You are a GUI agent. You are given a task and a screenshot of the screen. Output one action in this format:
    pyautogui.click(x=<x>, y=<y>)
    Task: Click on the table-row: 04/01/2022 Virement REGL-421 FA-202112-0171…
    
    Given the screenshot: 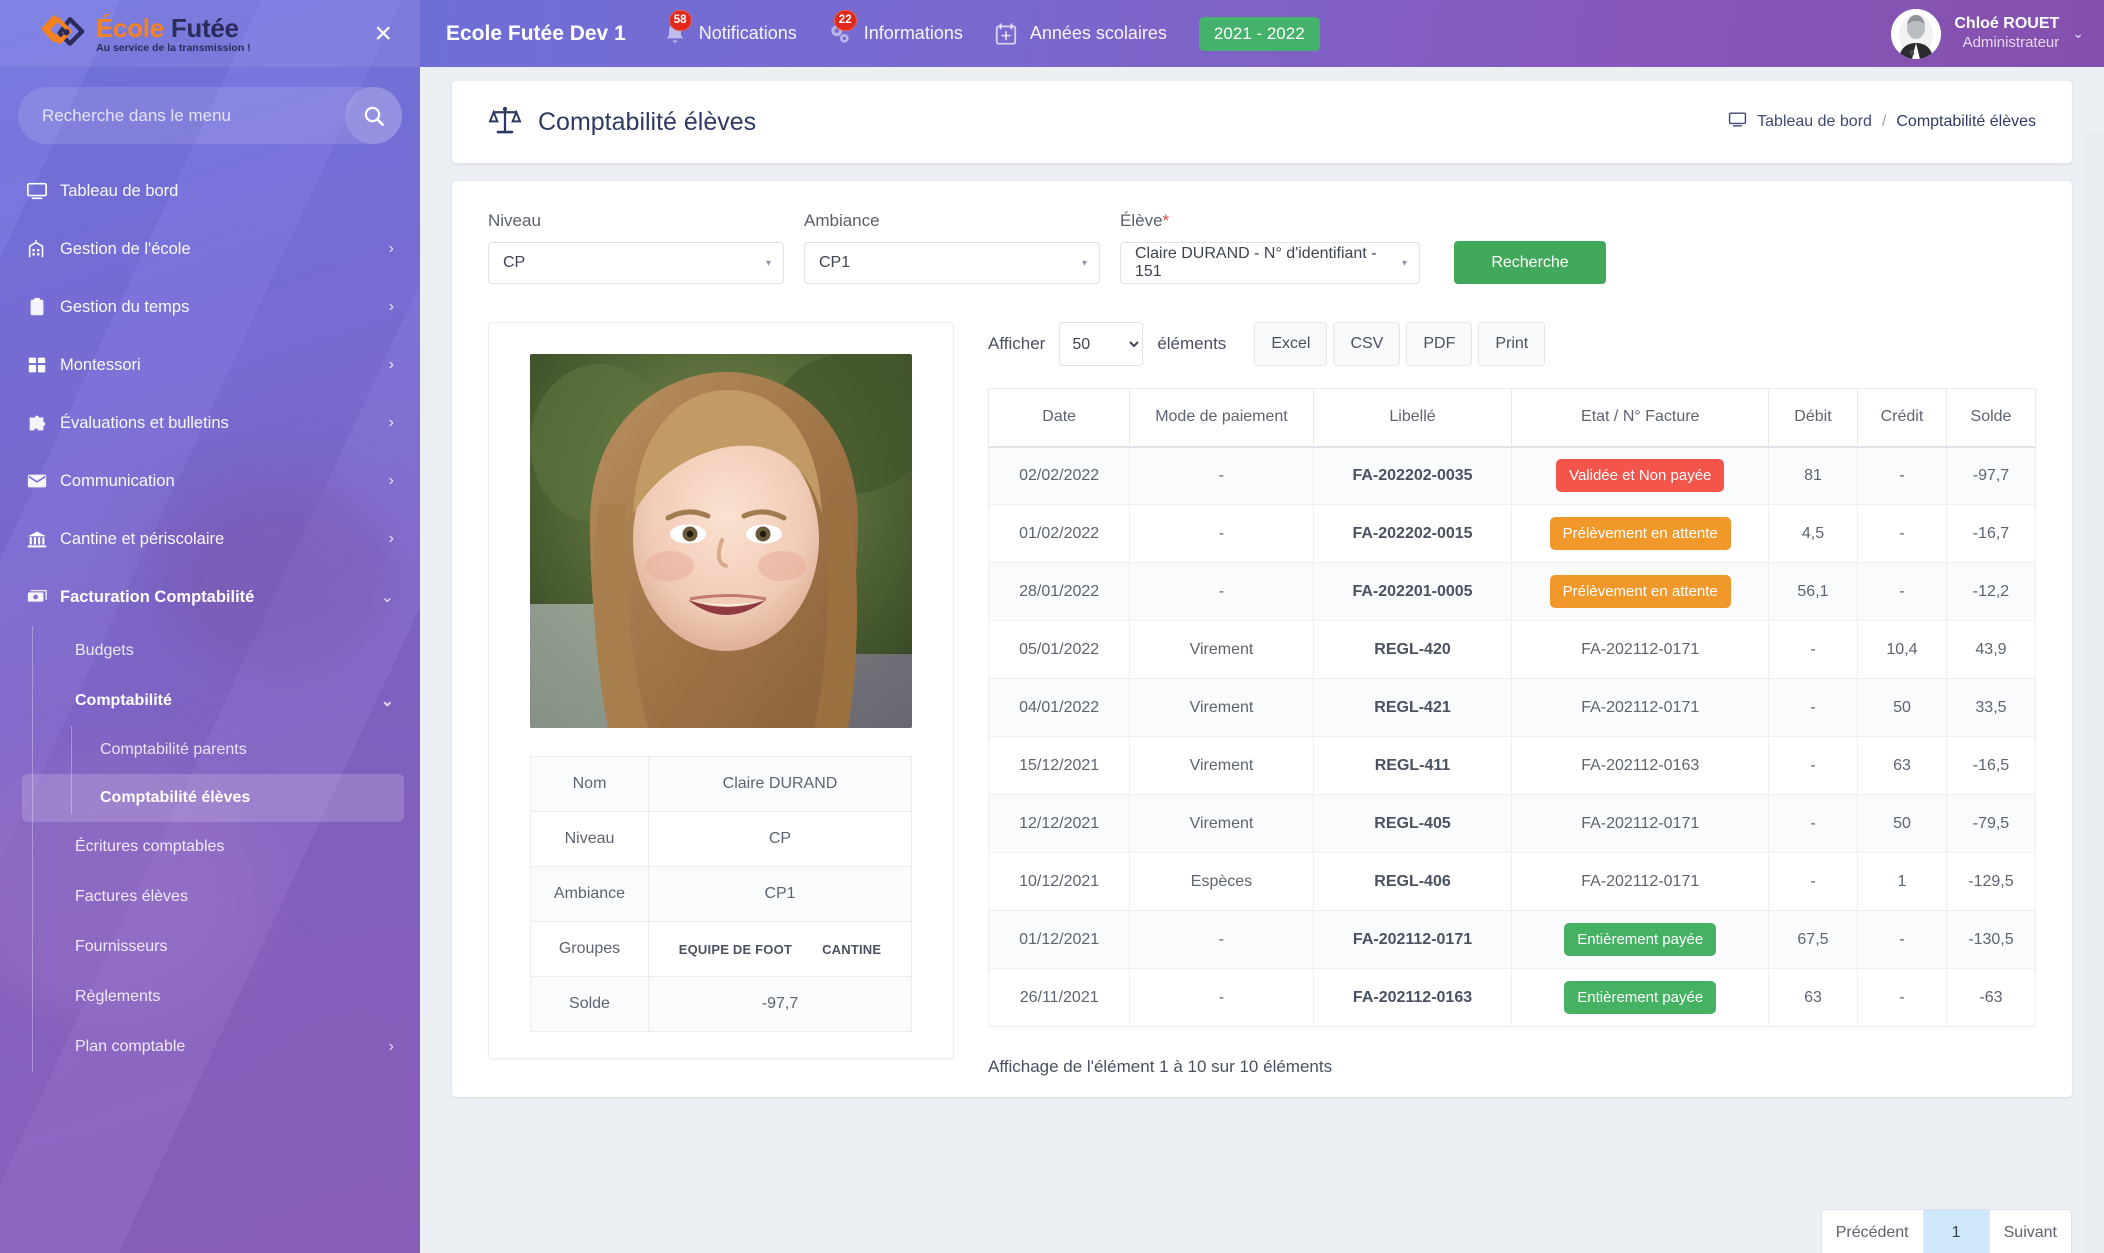 What is the action you would take?
    pyautogui.click(x=1512, y=707)
    